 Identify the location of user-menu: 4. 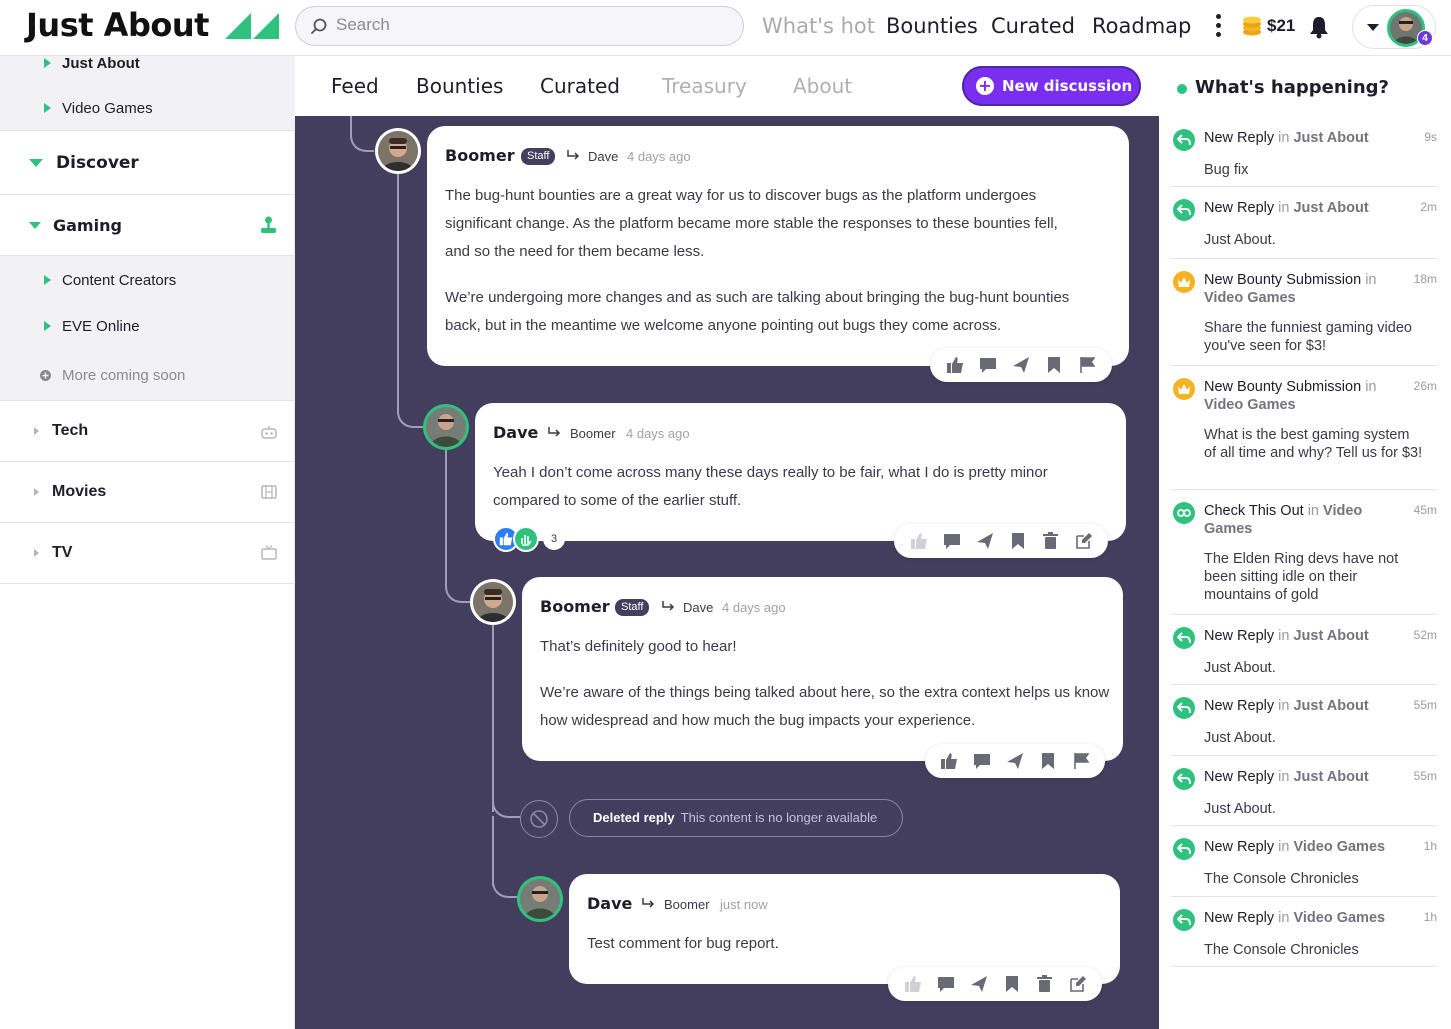
(1394, 27).